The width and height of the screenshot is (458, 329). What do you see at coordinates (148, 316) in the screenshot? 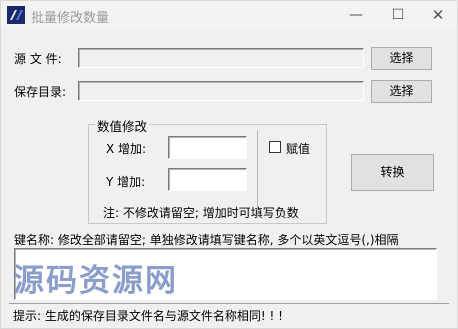
I see `tip-text: 提示: 生成的保存目录文件名与源文件名称相同! ! !` at bounding box center [148, 316].